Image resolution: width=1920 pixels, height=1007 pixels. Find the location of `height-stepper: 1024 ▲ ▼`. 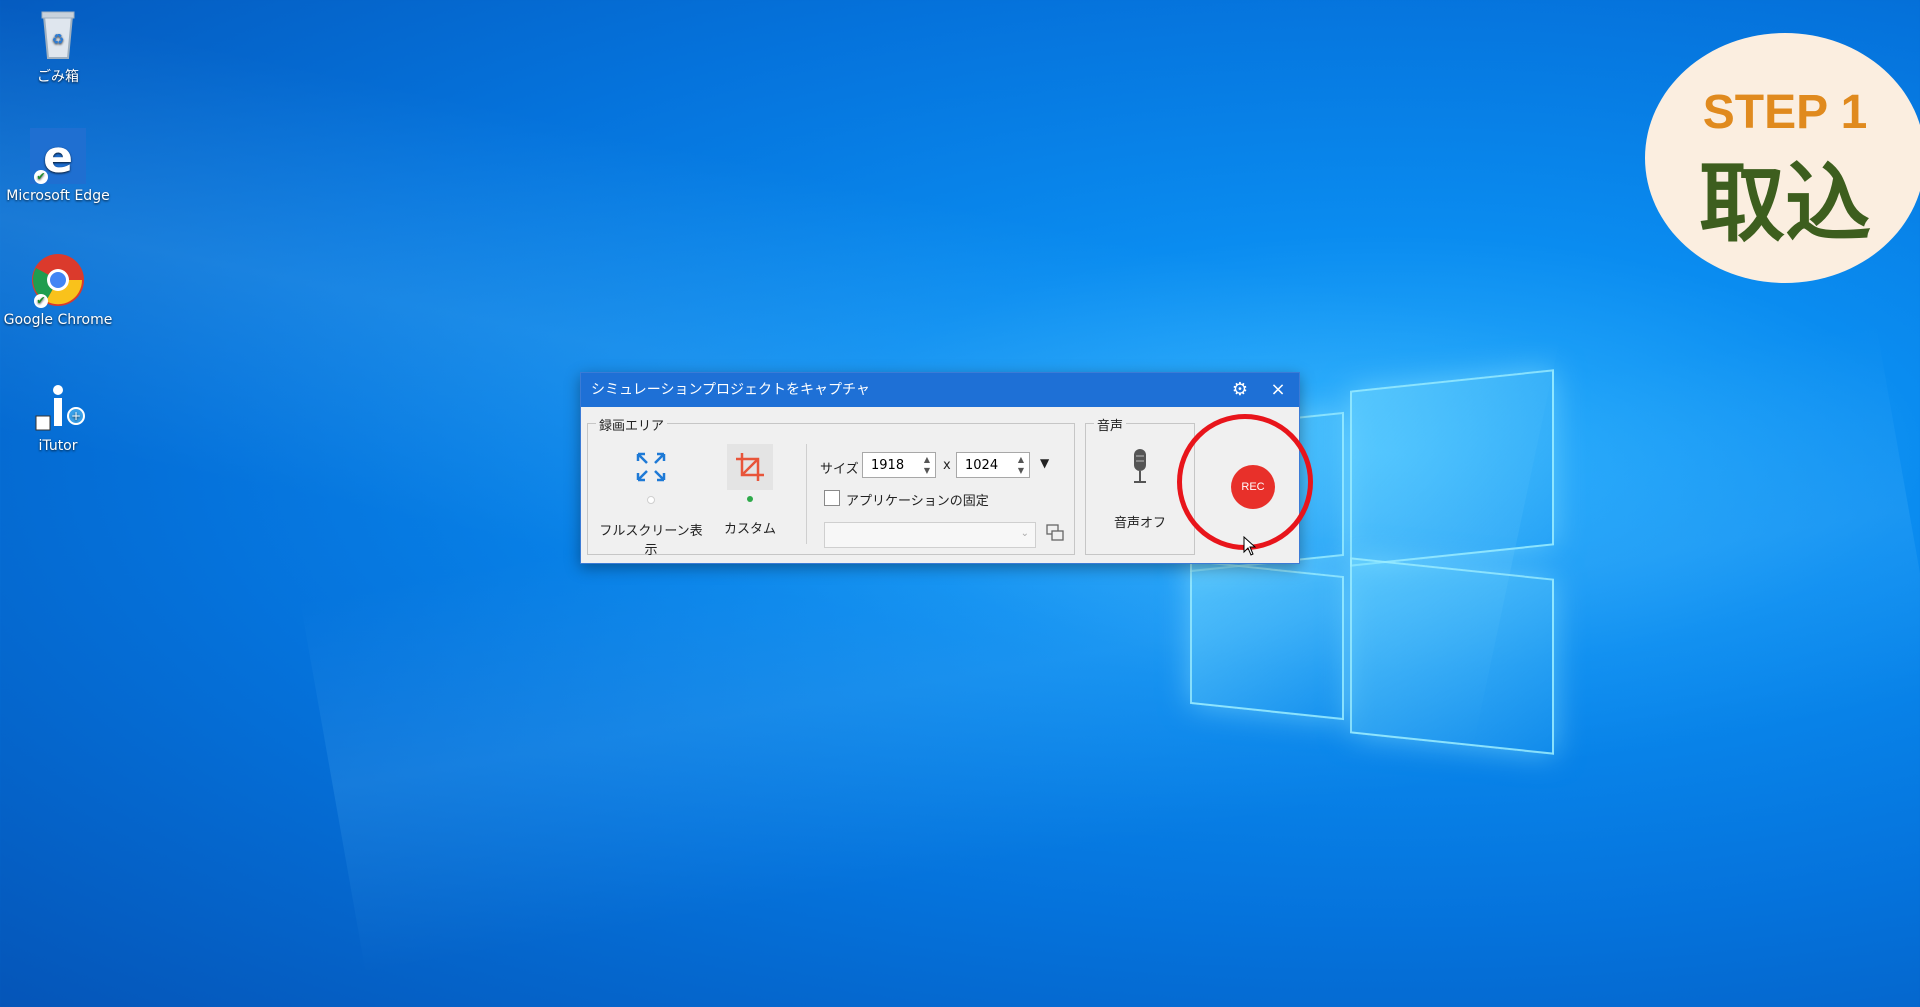

height-stepper: 1024 ▲ ▼ is located at coordinates (993, 465).